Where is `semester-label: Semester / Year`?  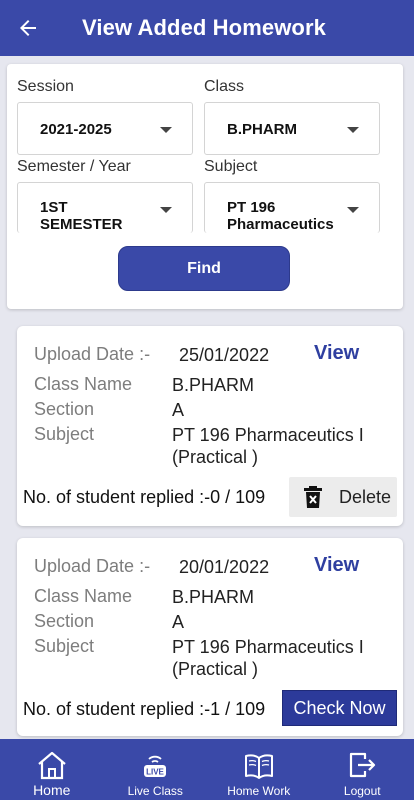
semester-label: Semester / Year is located at coordinates (74, 166).